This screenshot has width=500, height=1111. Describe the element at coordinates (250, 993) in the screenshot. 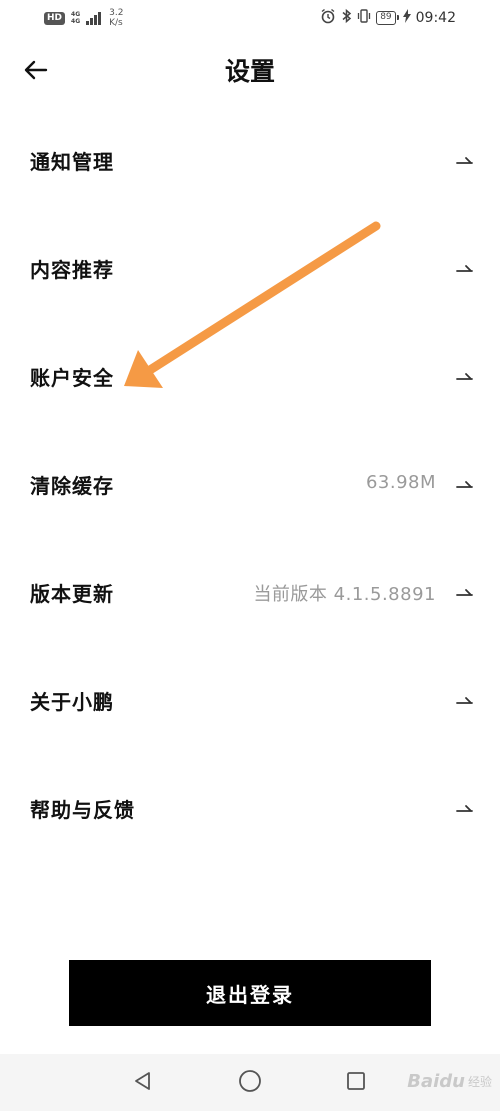

I see `logout-button: 退出登录` at that location.